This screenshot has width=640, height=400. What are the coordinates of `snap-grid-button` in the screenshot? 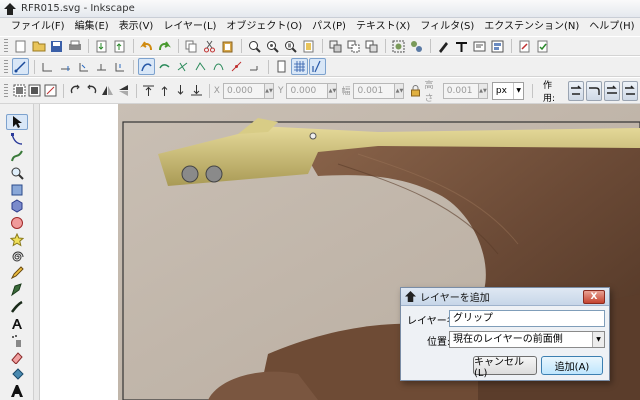 It's located at (299, 66).